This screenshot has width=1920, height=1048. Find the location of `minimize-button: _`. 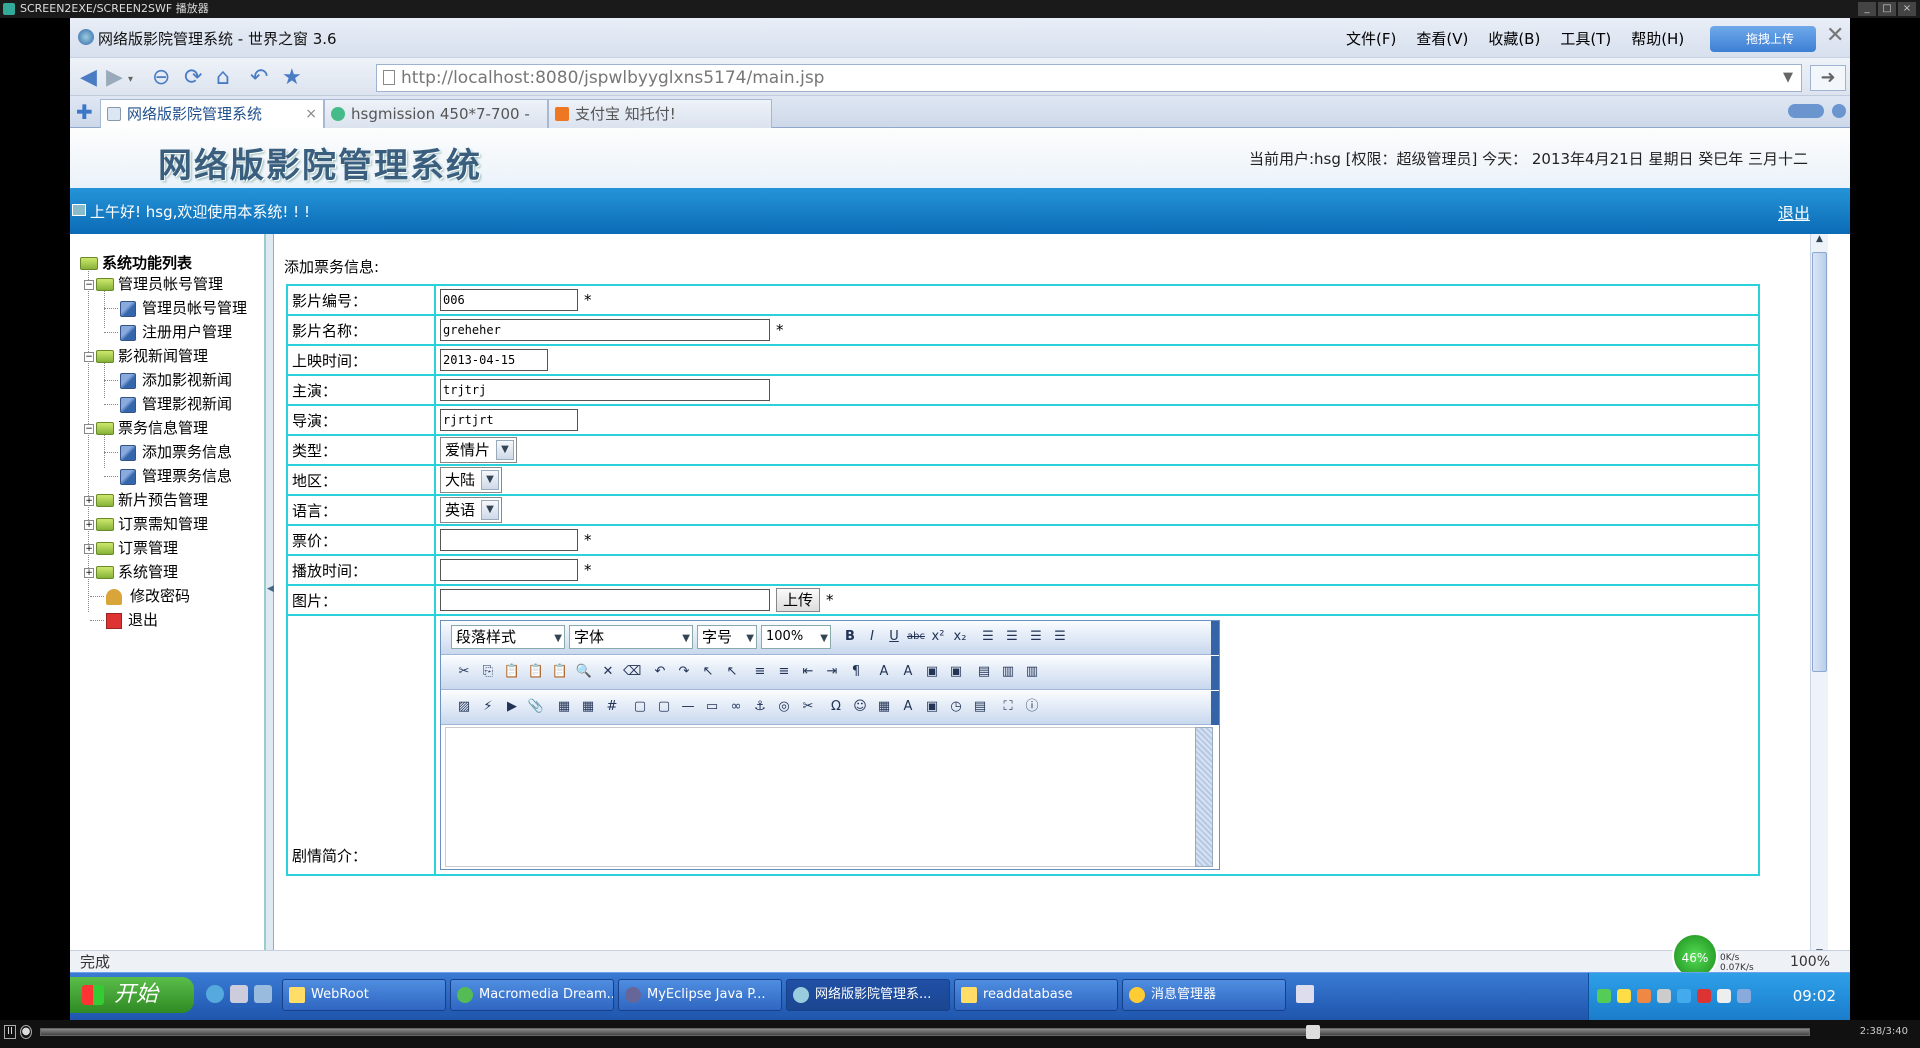

minimize-button: _ is located at coordinates (1867, 9).